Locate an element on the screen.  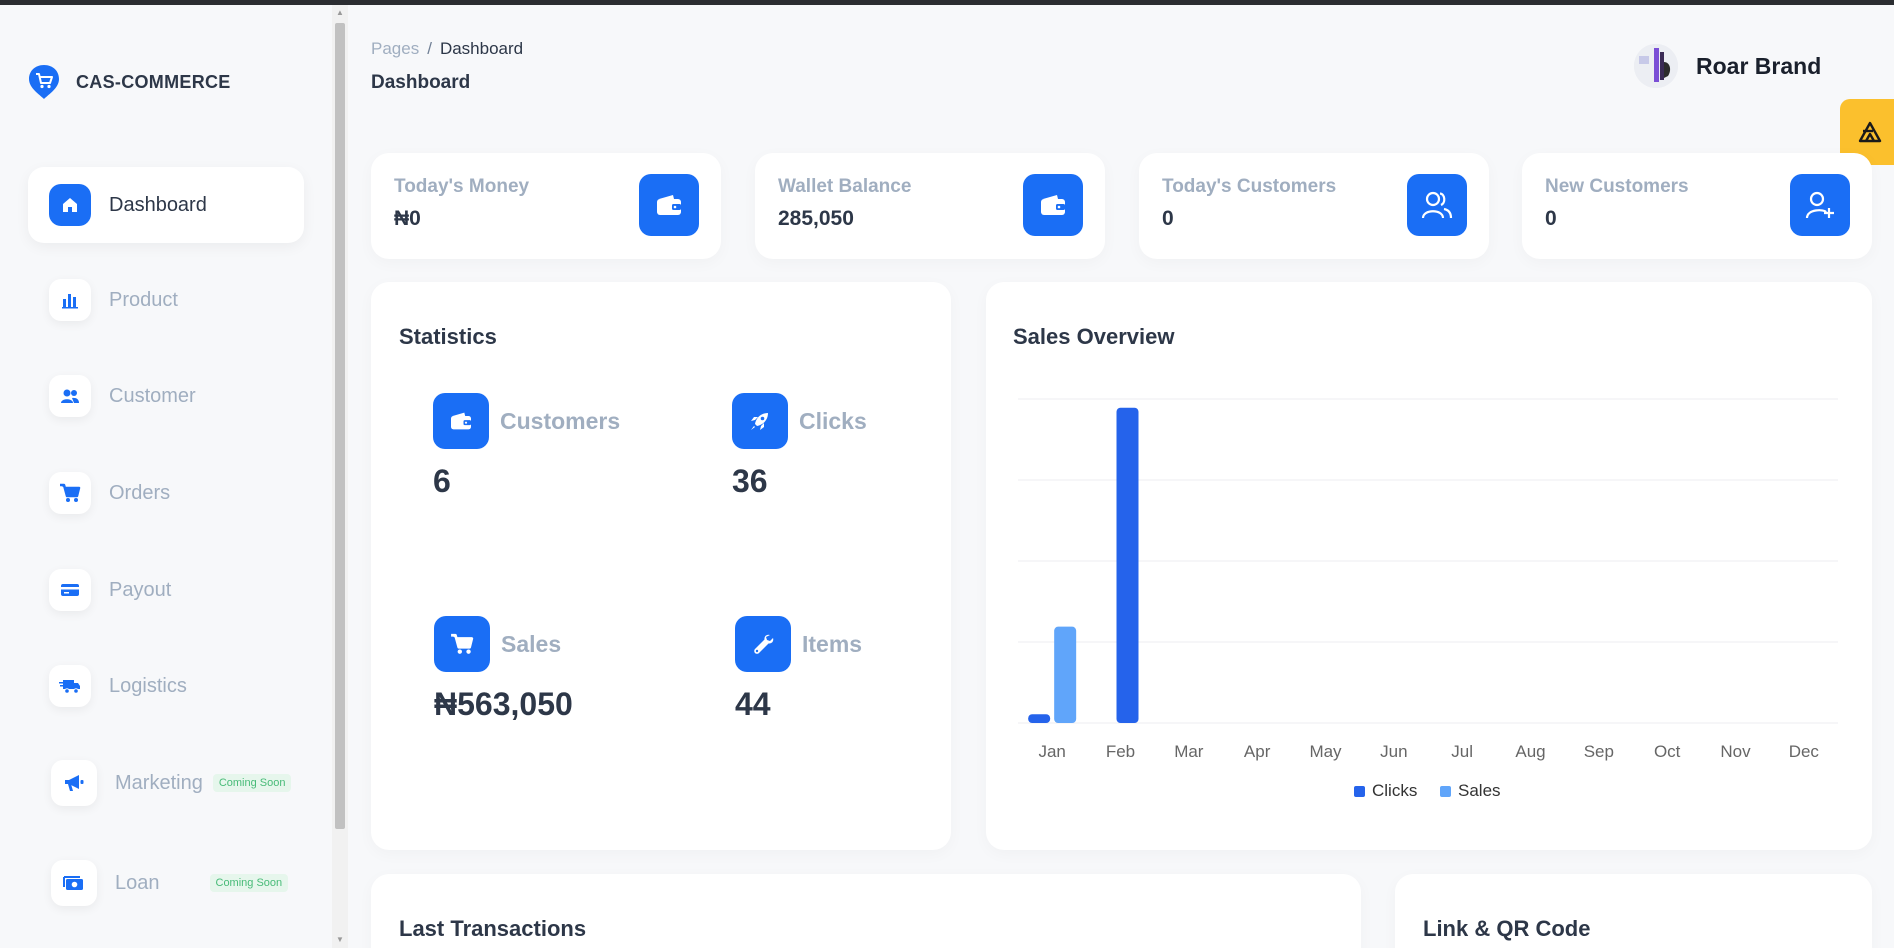
chart-x-tick-label: Sep is located at coordinates (1599, 751).